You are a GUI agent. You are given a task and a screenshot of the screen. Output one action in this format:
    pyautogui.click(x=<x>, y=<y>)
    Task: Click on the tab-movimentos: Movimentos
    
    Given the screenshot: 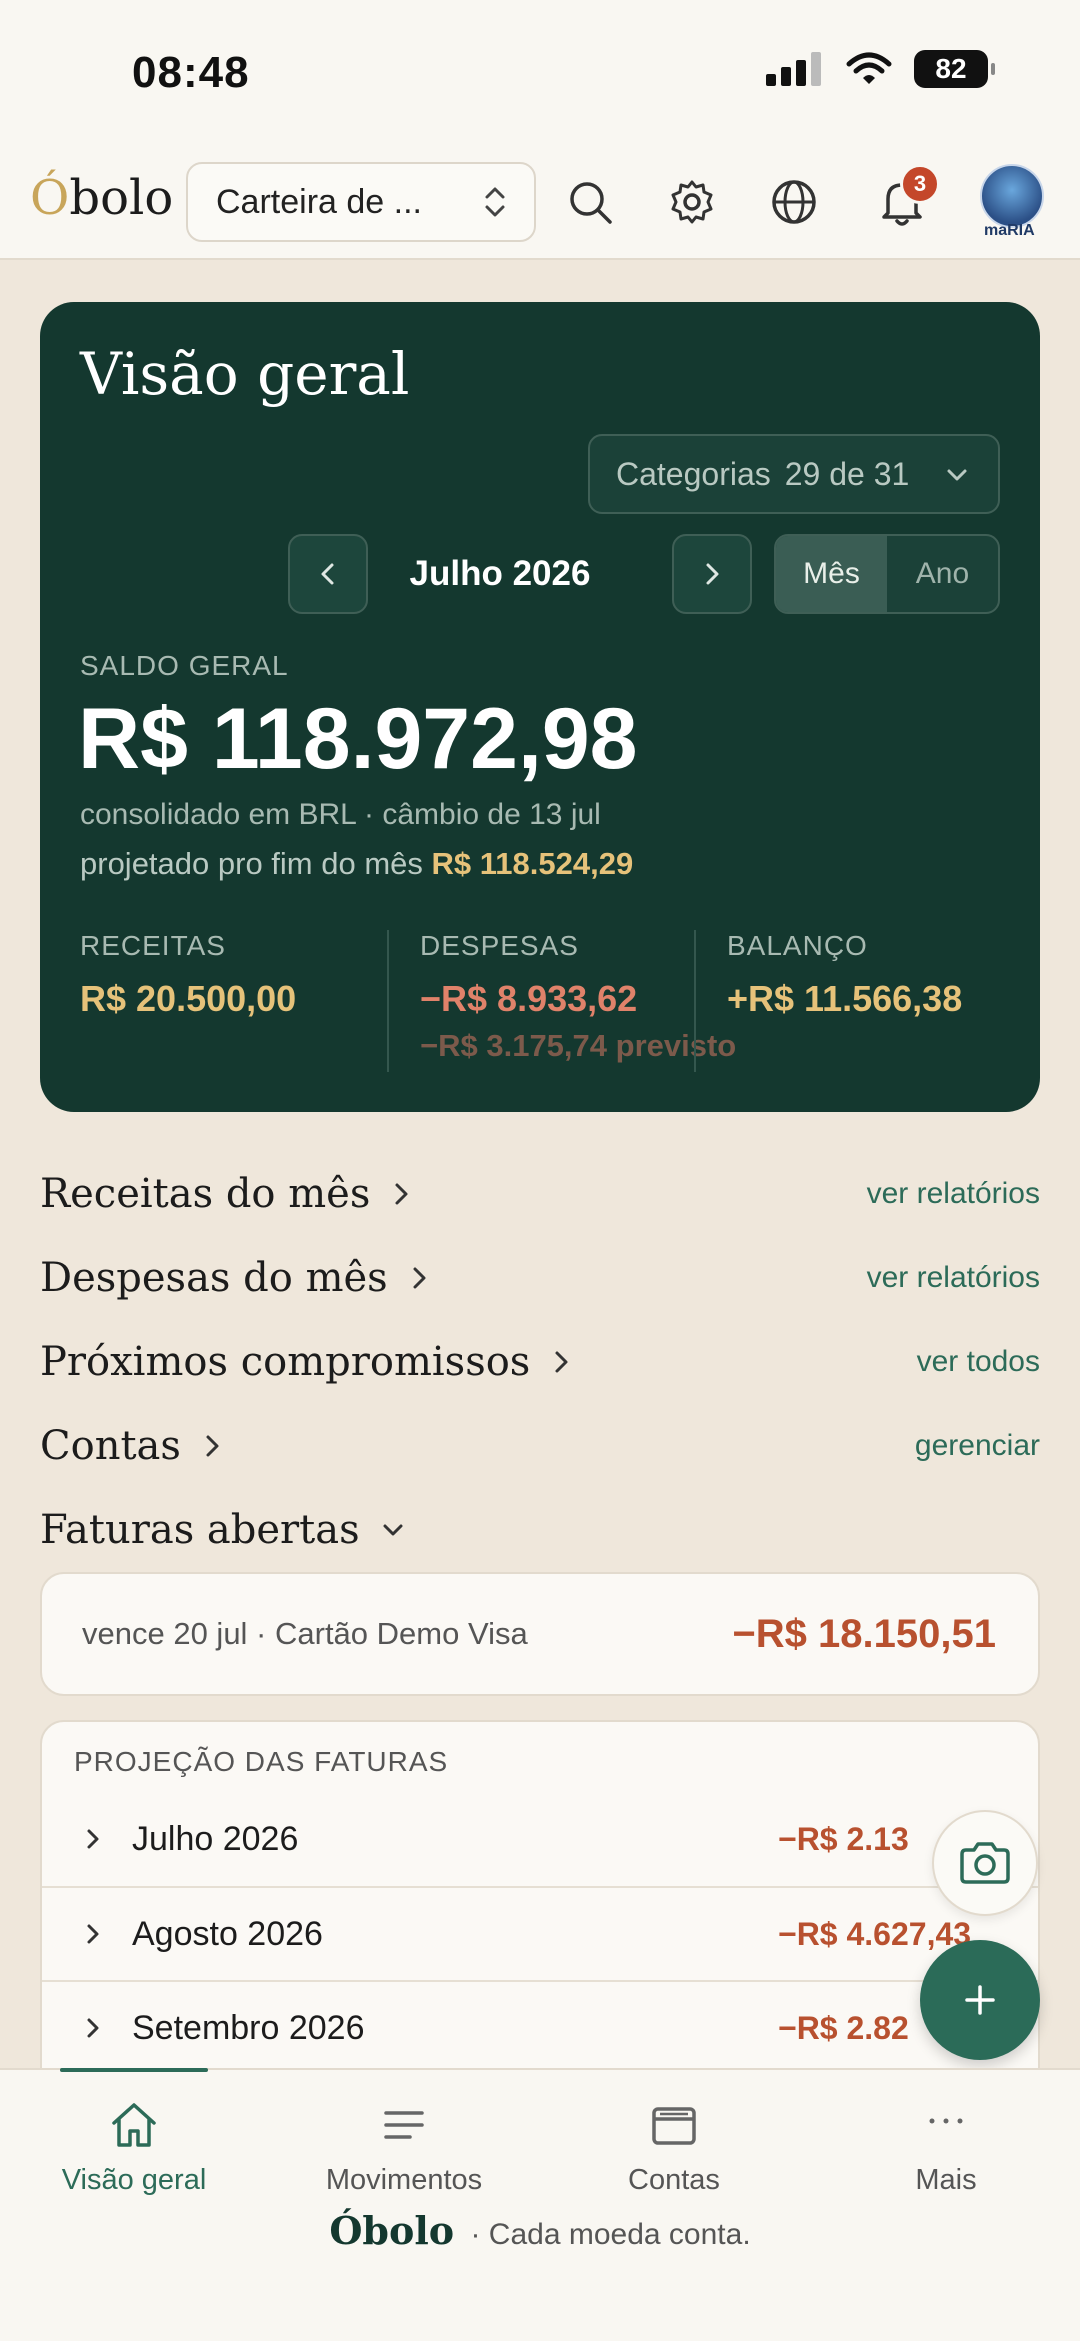 What is the action you would take?
    pyautogui.click(x=404, y=2143)
    